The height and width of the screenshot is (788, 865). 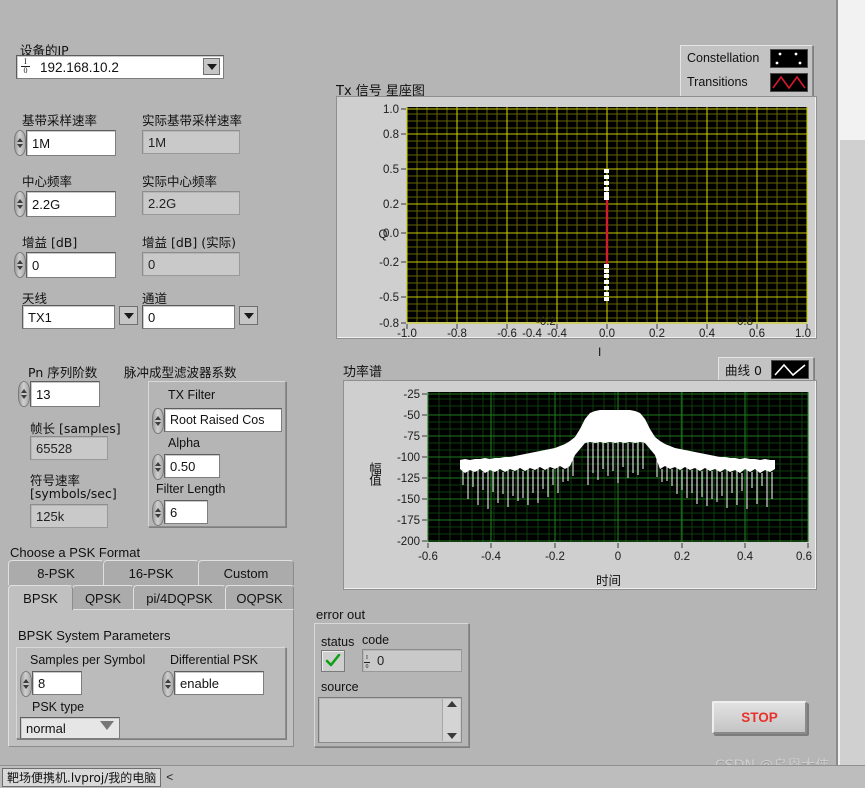 What do you see at coordinates (192, 466) in the screenshot?
I see `alpha-input: 0.50` at bounding box center [192, 466].